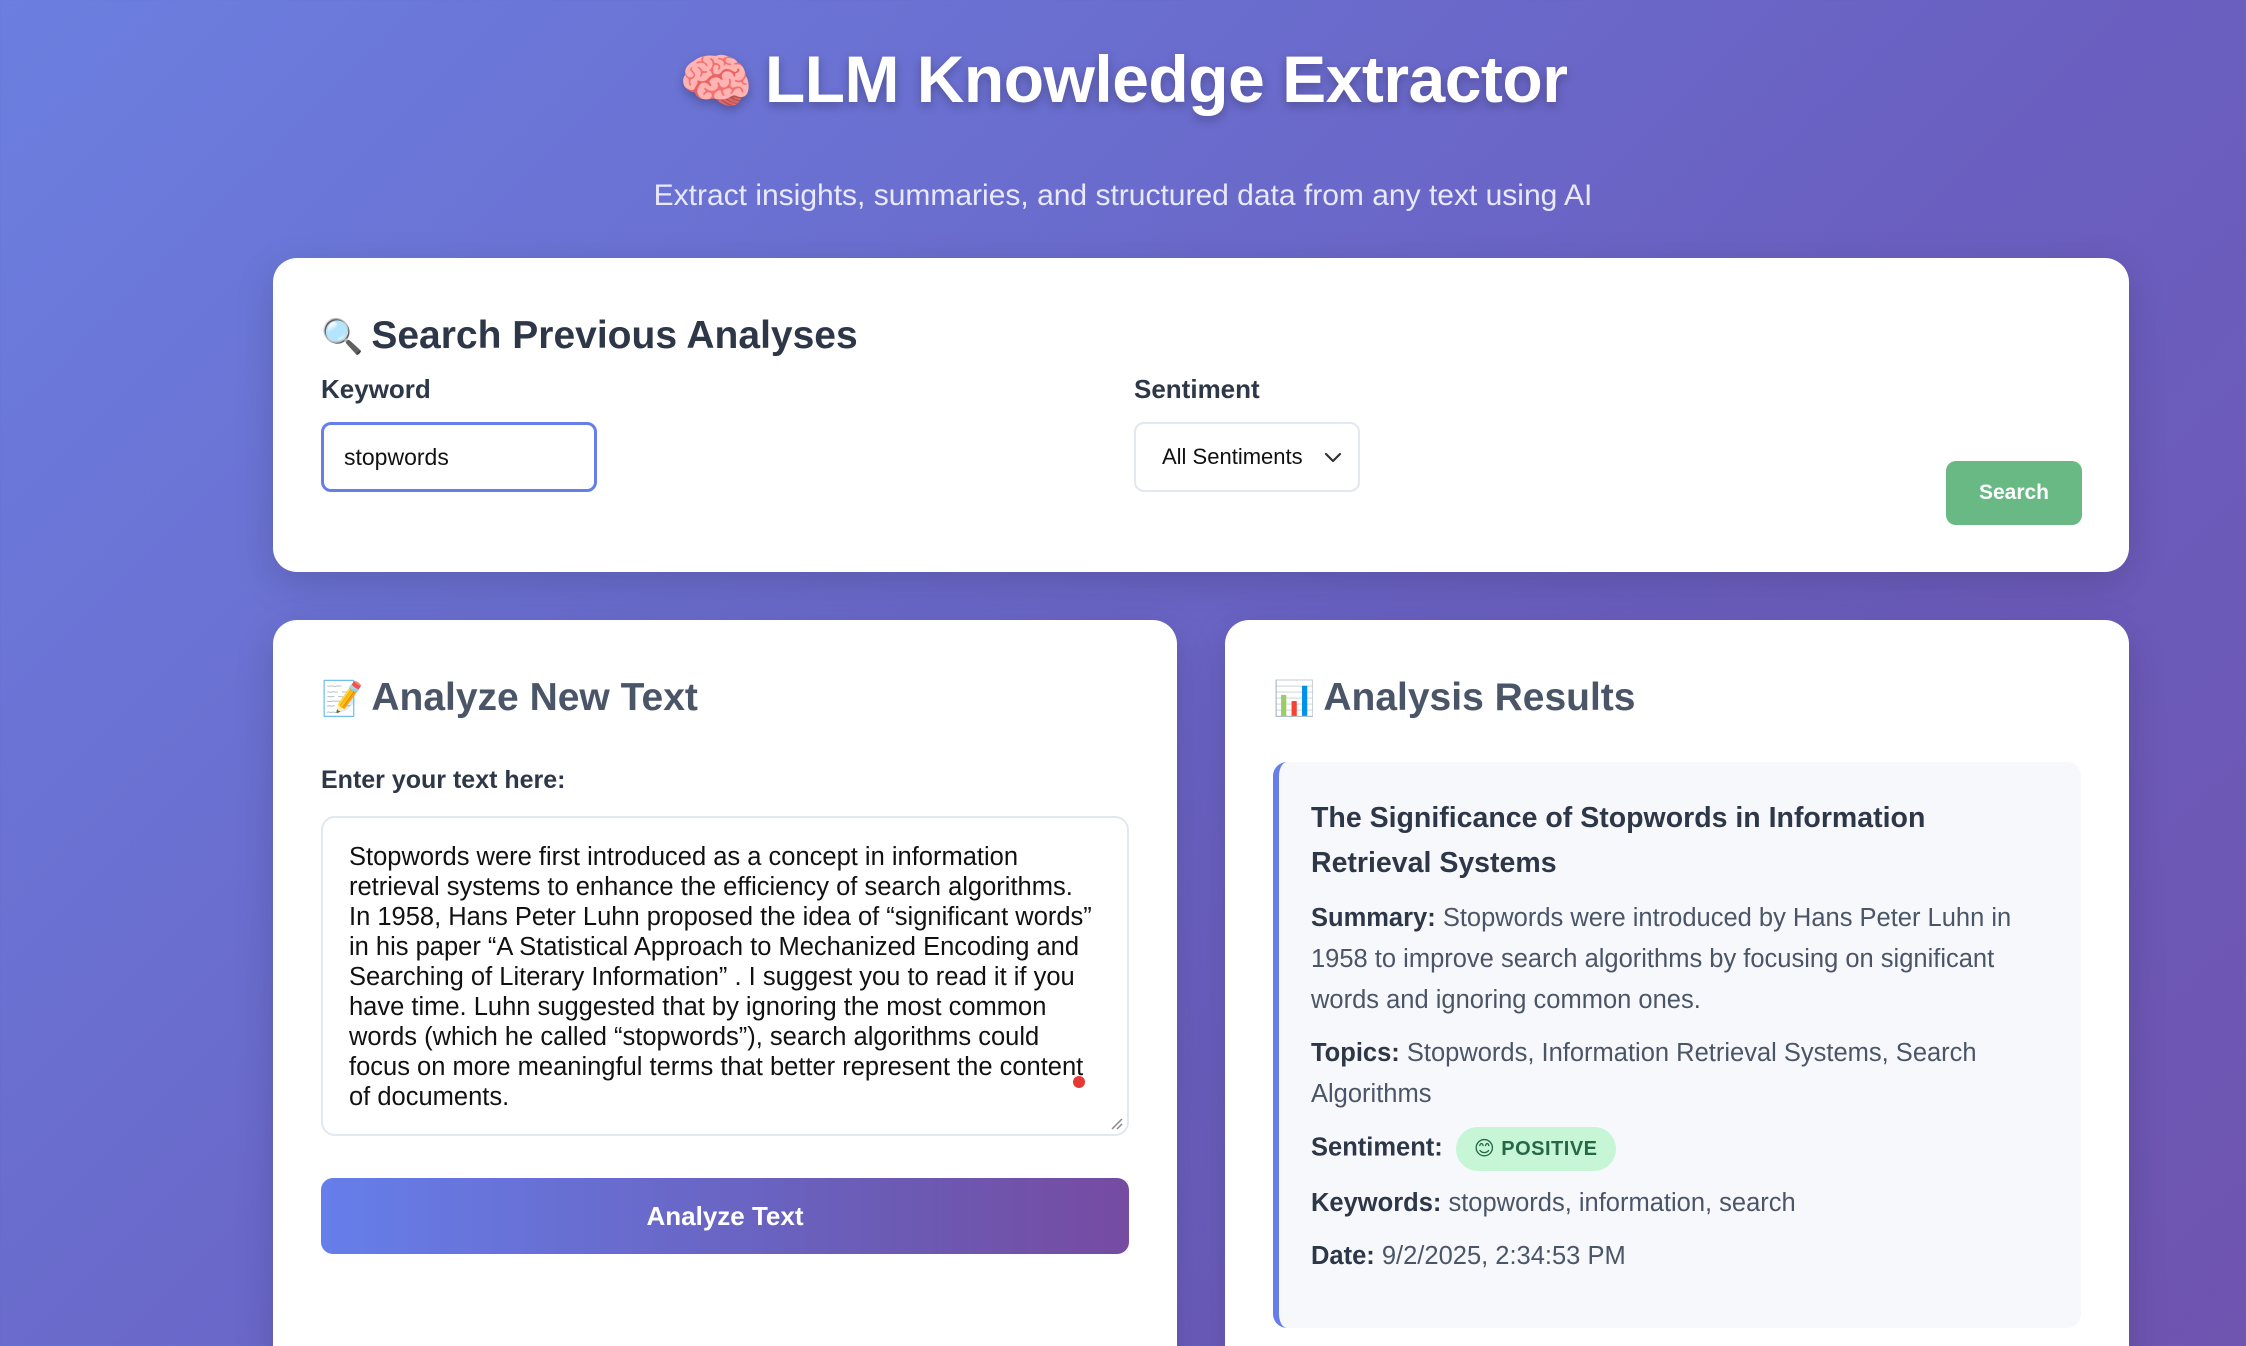  I want to click on sentiment-label: Sentiment, so click(1197, 389).